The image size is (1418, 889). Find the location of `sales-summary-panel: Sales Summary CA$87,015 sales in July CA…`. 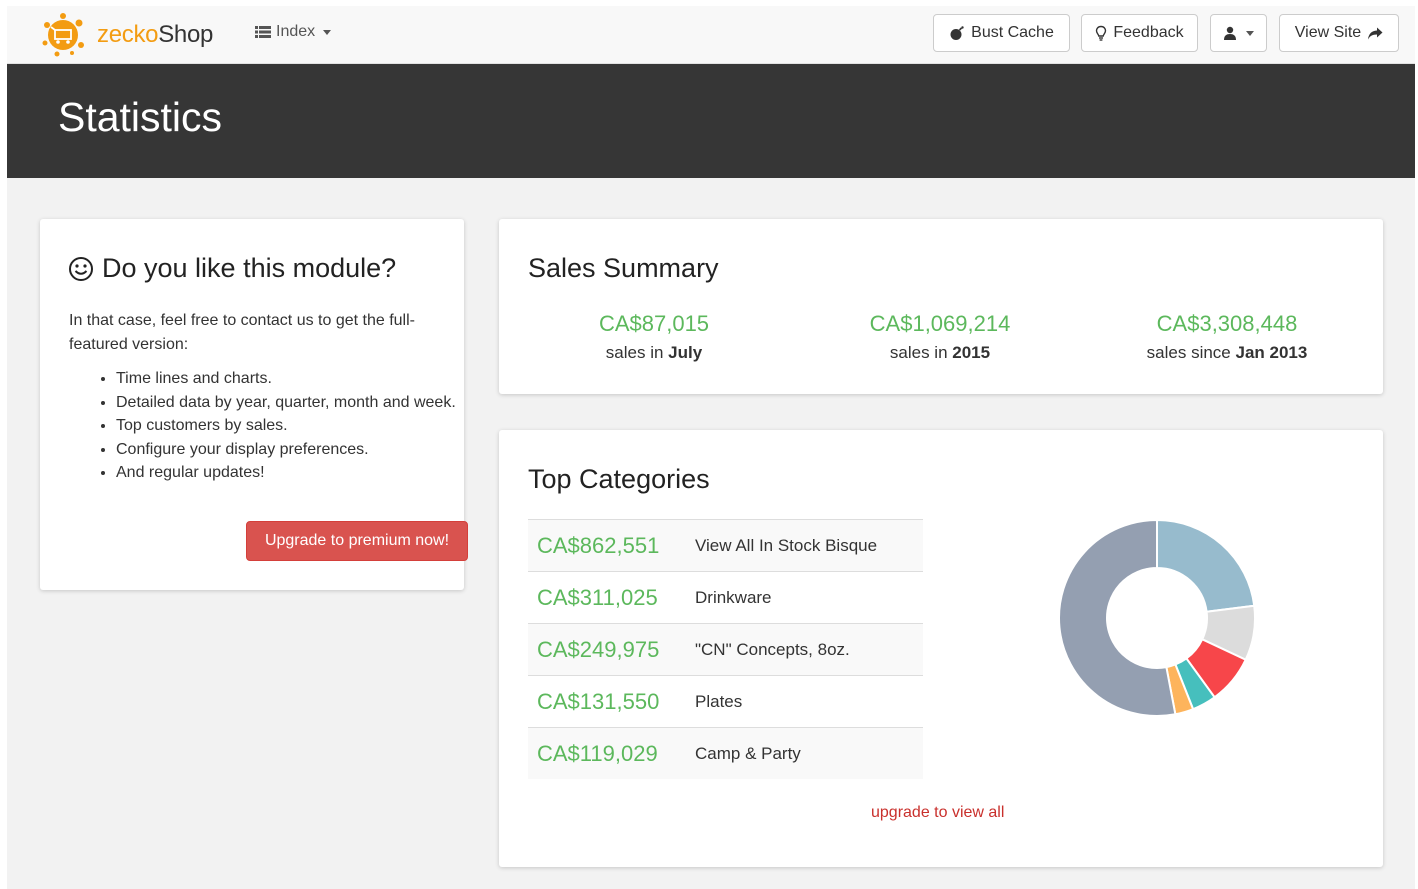

sales-summary-panel: Sales Summary CA$87,015 sales in July CA… is located at coordinates (941, 306).